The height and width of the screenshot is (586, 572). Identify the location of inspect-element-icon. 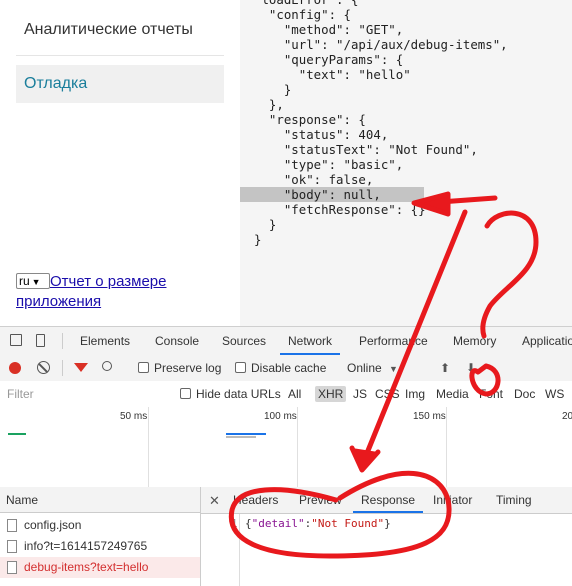
(16, 340).